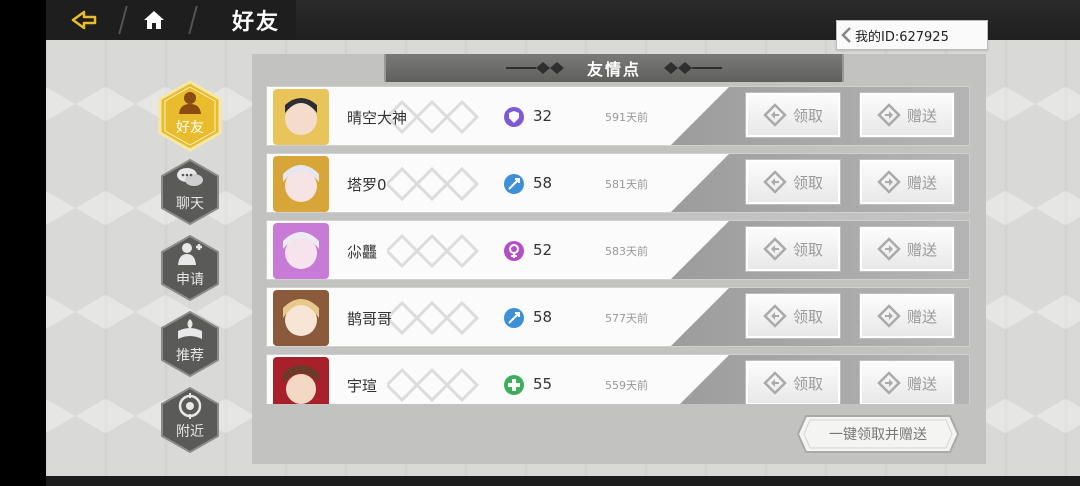 This screenshot has height=486, width=1080. I want to click on last-online: 559天前, so click(626, 385).